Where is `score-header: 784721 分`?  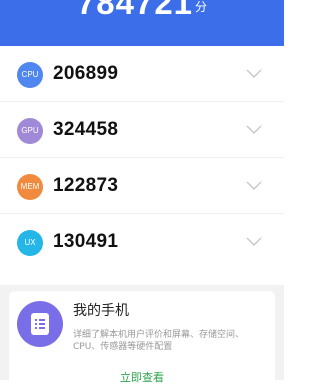 score-header: 784721 分 is located at coordinates (142, 23).